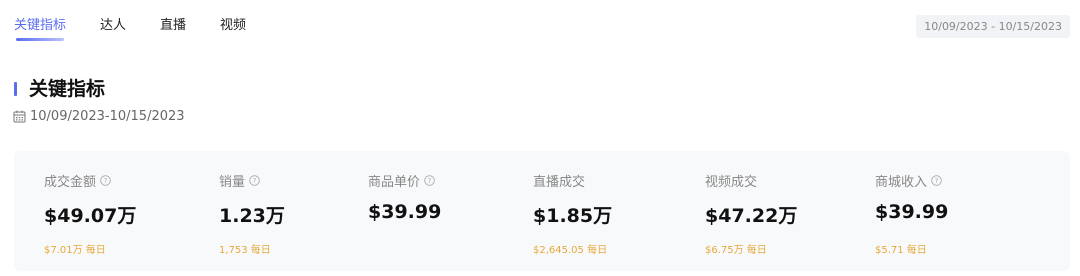 Image resolution: width=1080 pixels, height=276 pixels. I want to click on tab-label: 直播, so click(173, 25).